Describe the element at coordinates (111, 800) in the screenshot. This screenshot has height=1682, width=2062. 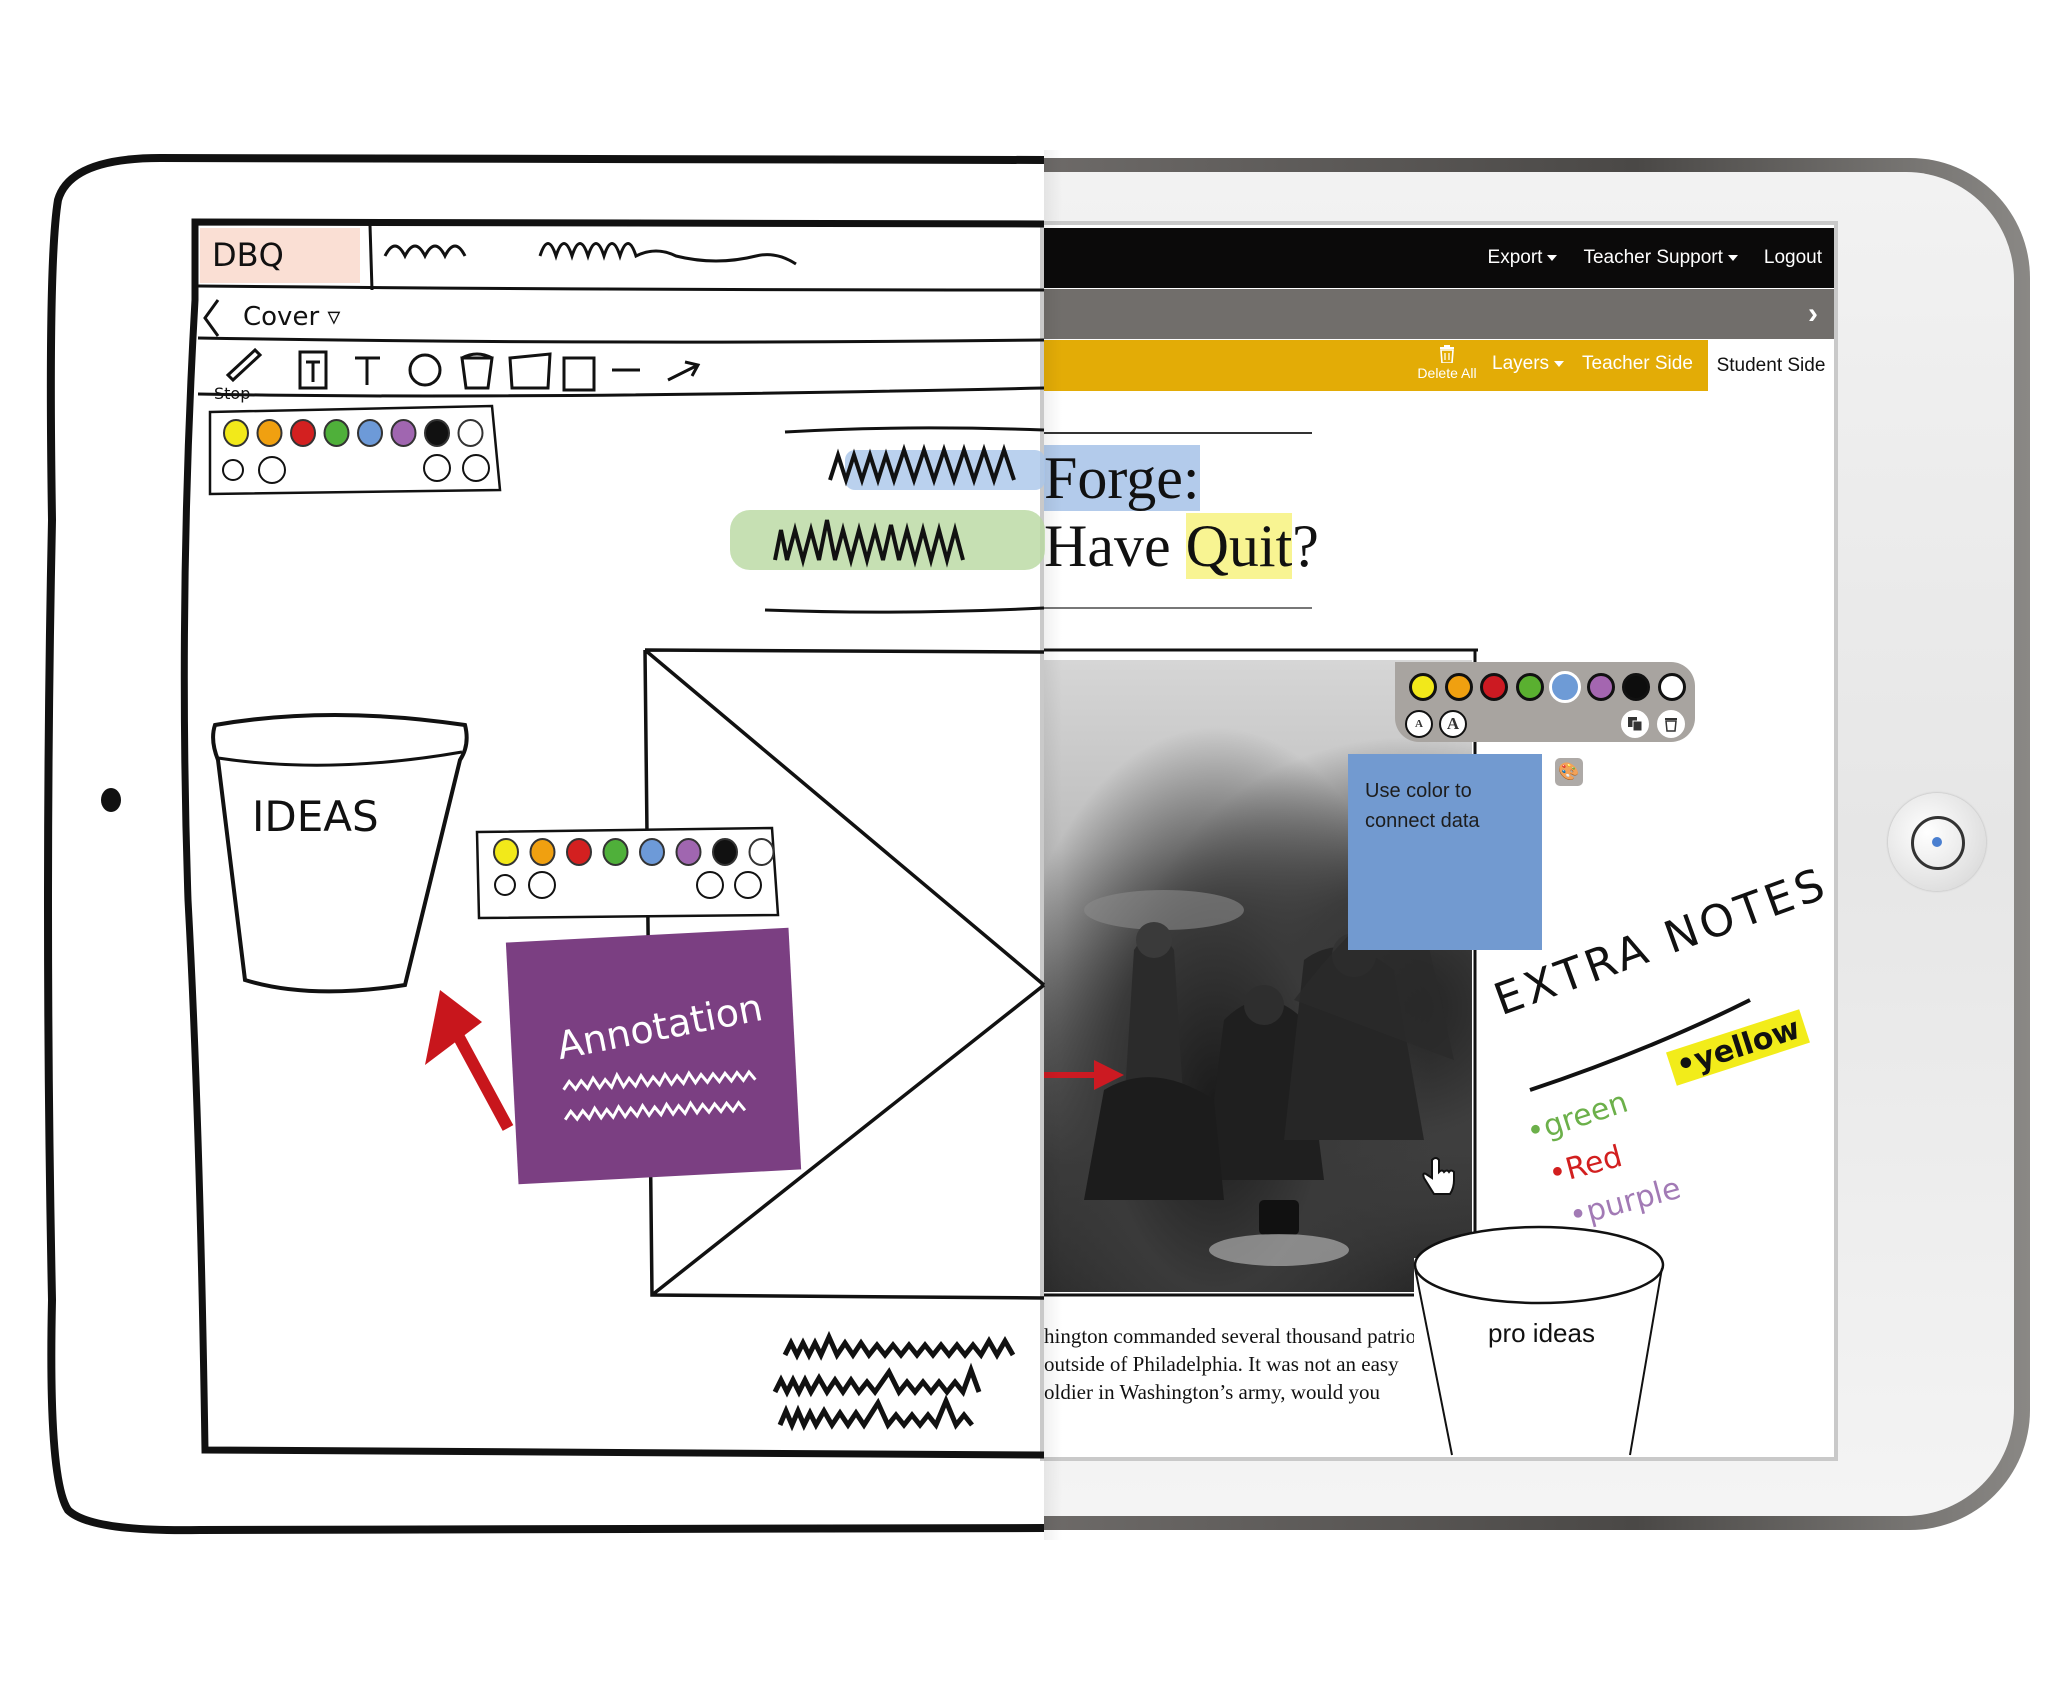
I see `sketch-camera-icon` at that location.